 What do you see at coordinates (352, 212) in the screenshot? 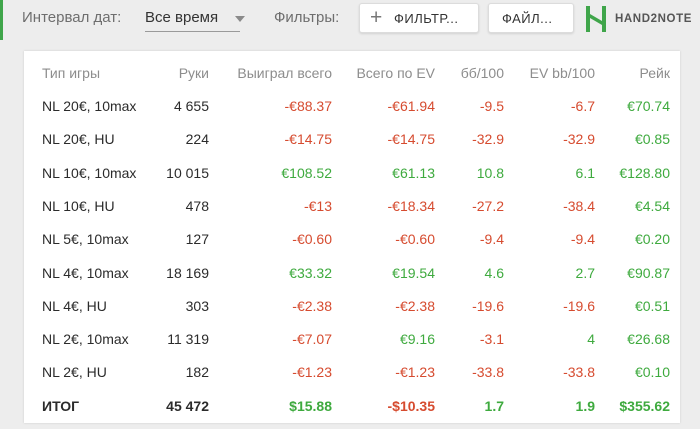
I see `table-row: NL 10€, HU 478 -€13 -€18.34 -27.2 -38.4 €4.54` at bounding box center [352, 212].